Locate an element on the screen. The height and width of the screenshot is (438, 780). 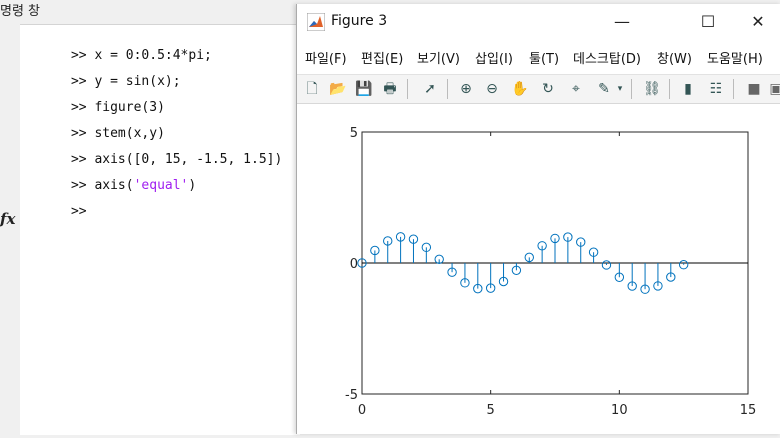
save-icon: 💾 is located at coordinates (364, 89).